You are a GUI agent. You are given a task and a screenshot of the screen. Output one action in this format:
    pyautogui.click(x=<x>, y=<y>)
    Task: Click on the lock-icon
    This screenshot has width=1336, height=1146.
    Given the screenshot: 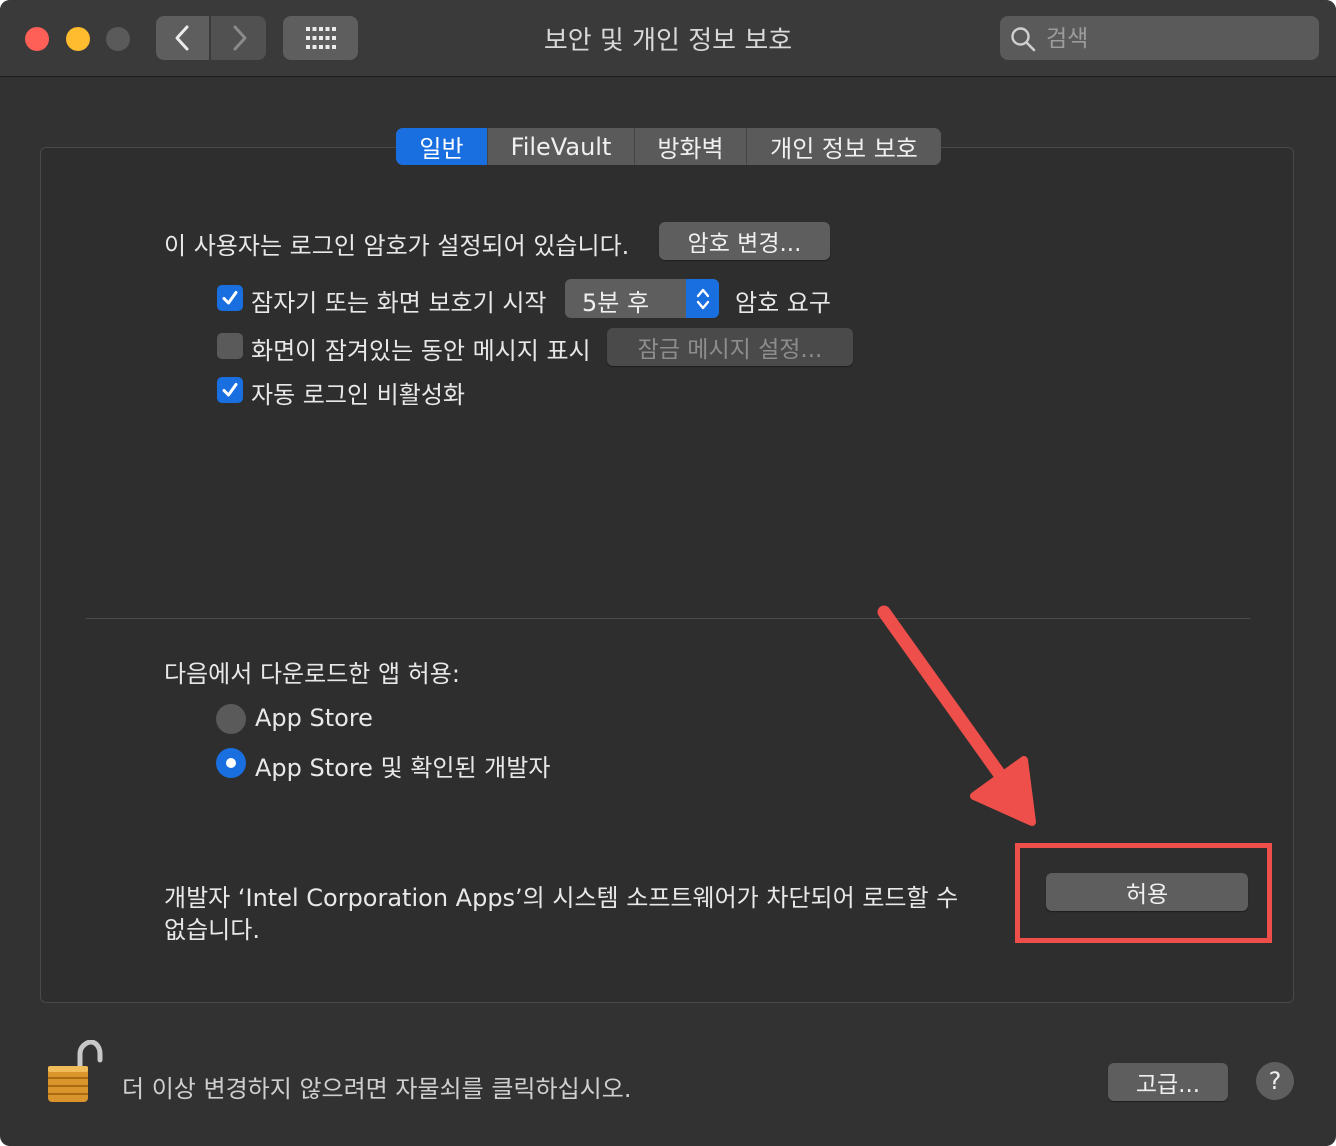 What is the action you would take?
    pyautogui.click(x=74, y=1073)
    